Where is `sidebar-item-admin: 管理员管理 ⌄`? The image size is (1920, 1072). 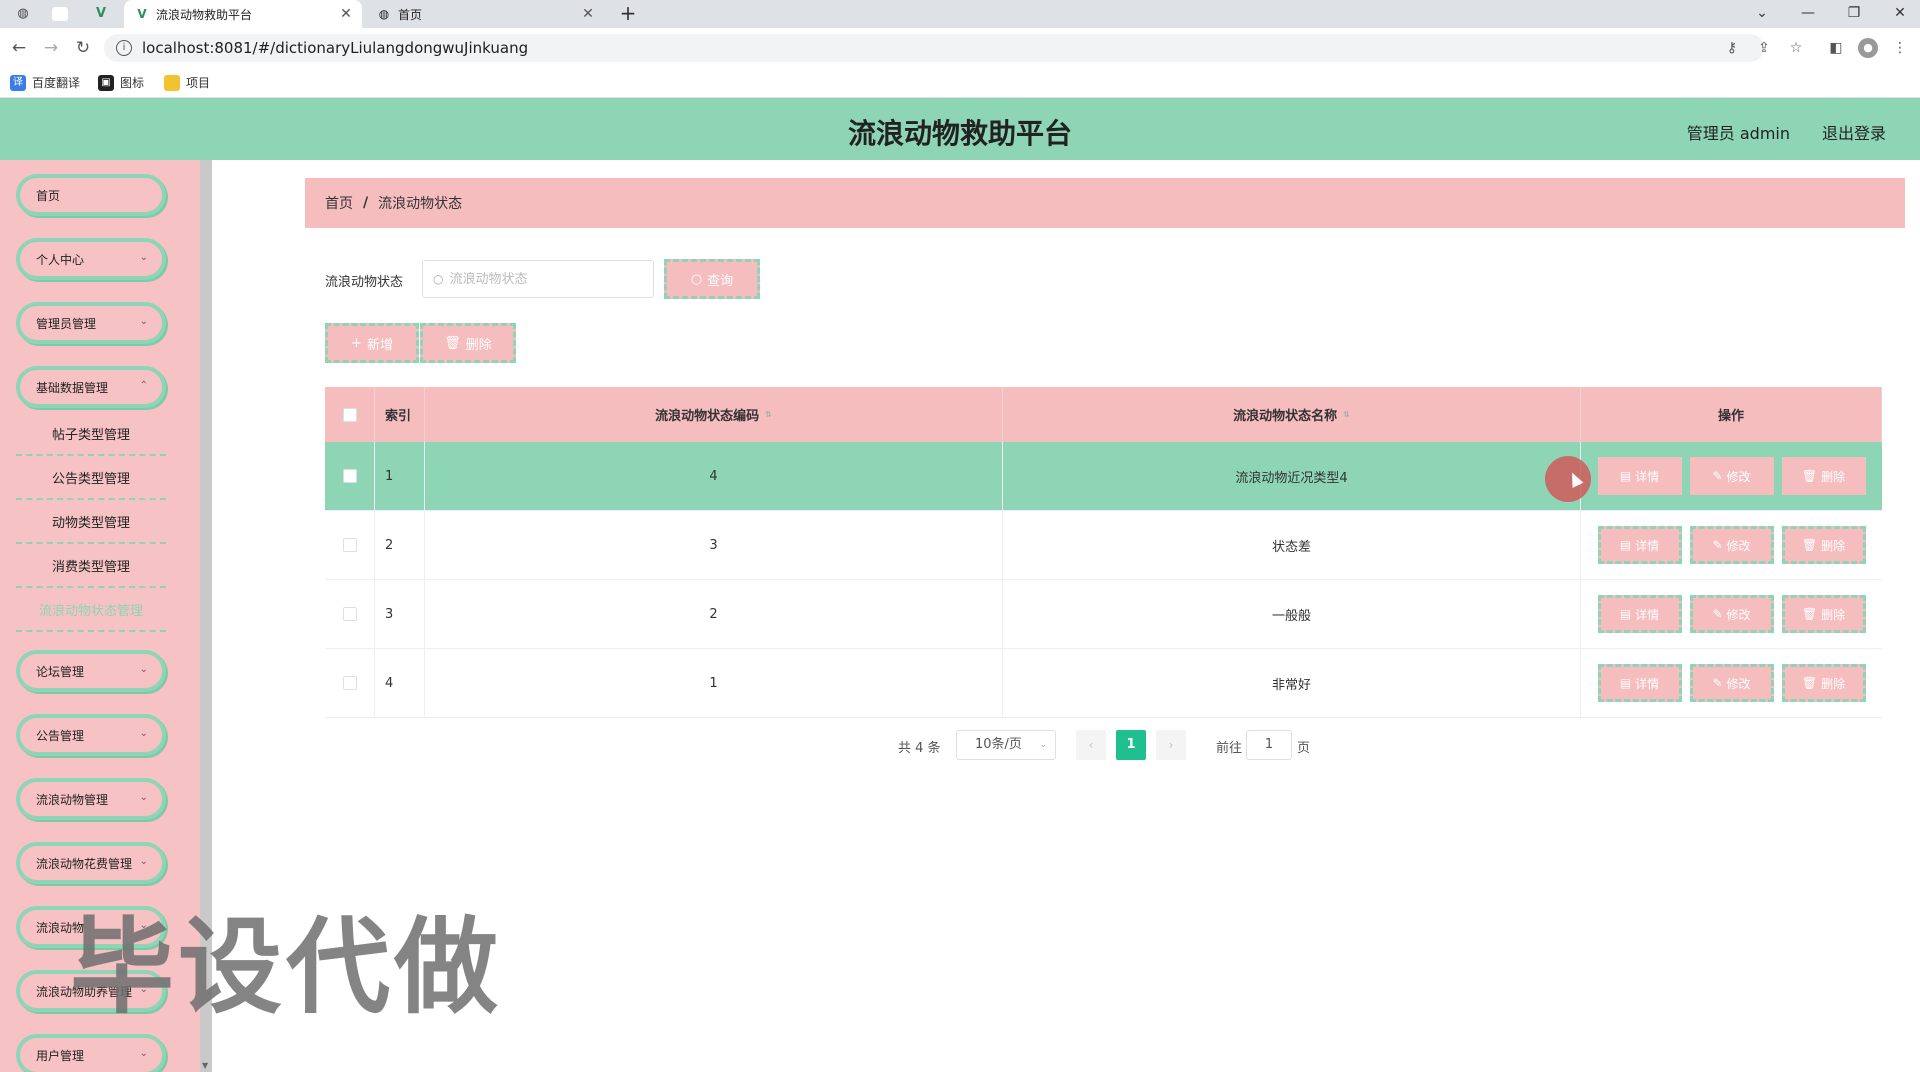 sidebar-item-admin: 管理员管理 ⌄ is located at coordinates (91, 323).